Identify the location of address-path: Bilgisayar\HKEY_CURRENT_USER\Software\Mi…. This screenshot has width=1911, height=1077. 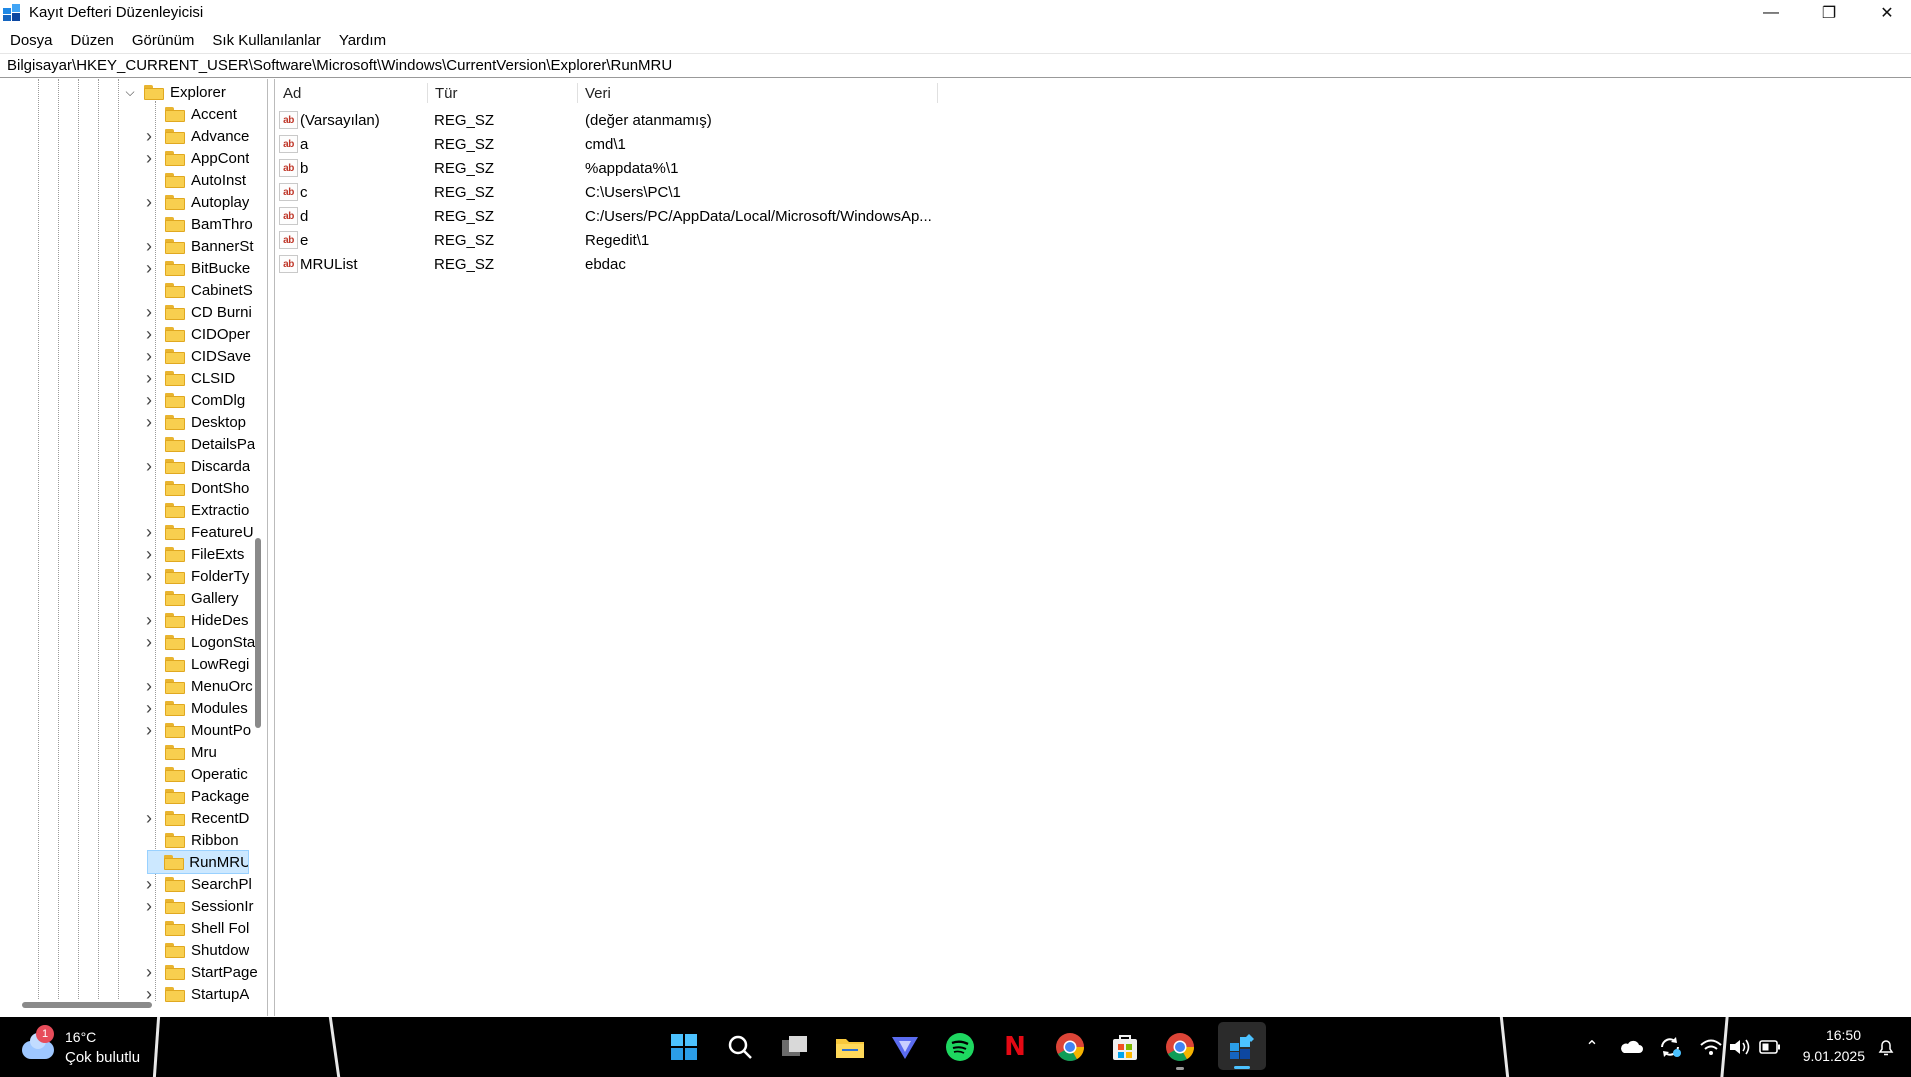
(339, 65).